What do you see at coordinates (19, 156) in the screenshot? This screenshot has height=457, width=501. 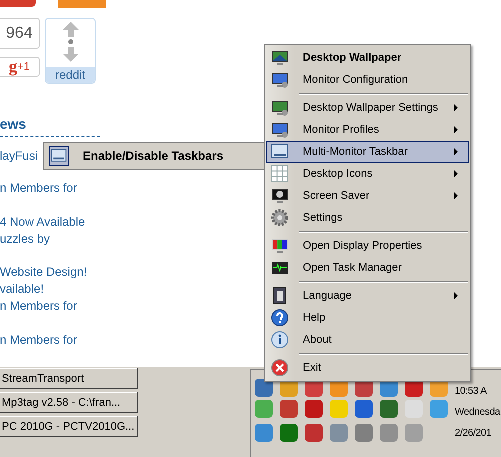 I see `news-link: layFusi` at bounding box center [19, 156].